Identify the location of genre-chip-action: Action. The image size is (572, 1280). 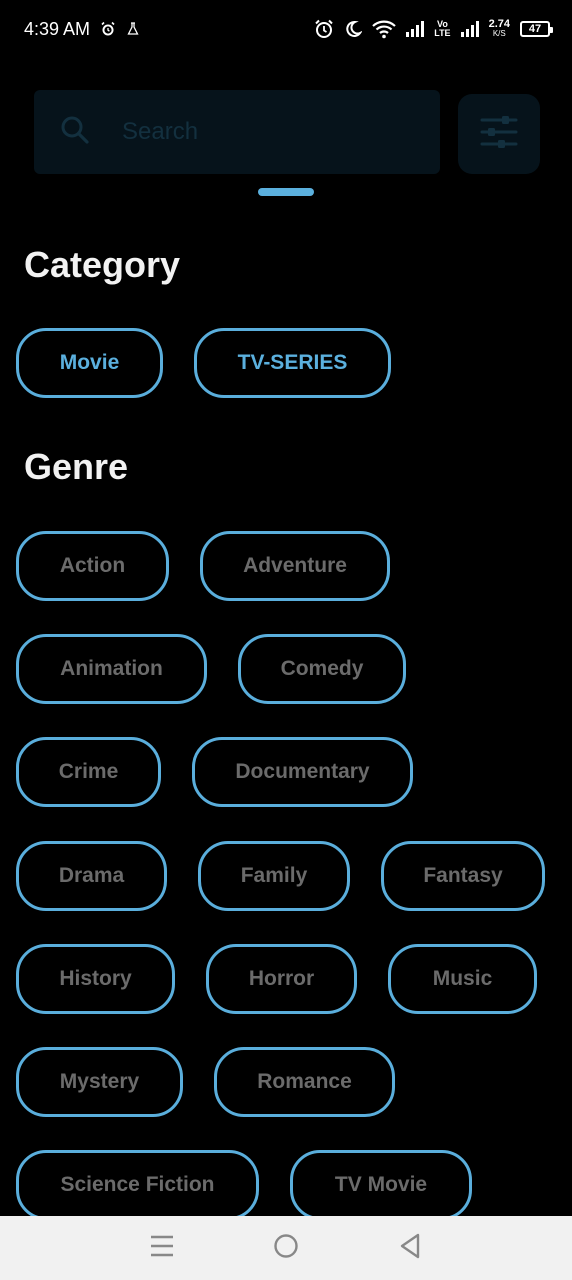
(92, 566).